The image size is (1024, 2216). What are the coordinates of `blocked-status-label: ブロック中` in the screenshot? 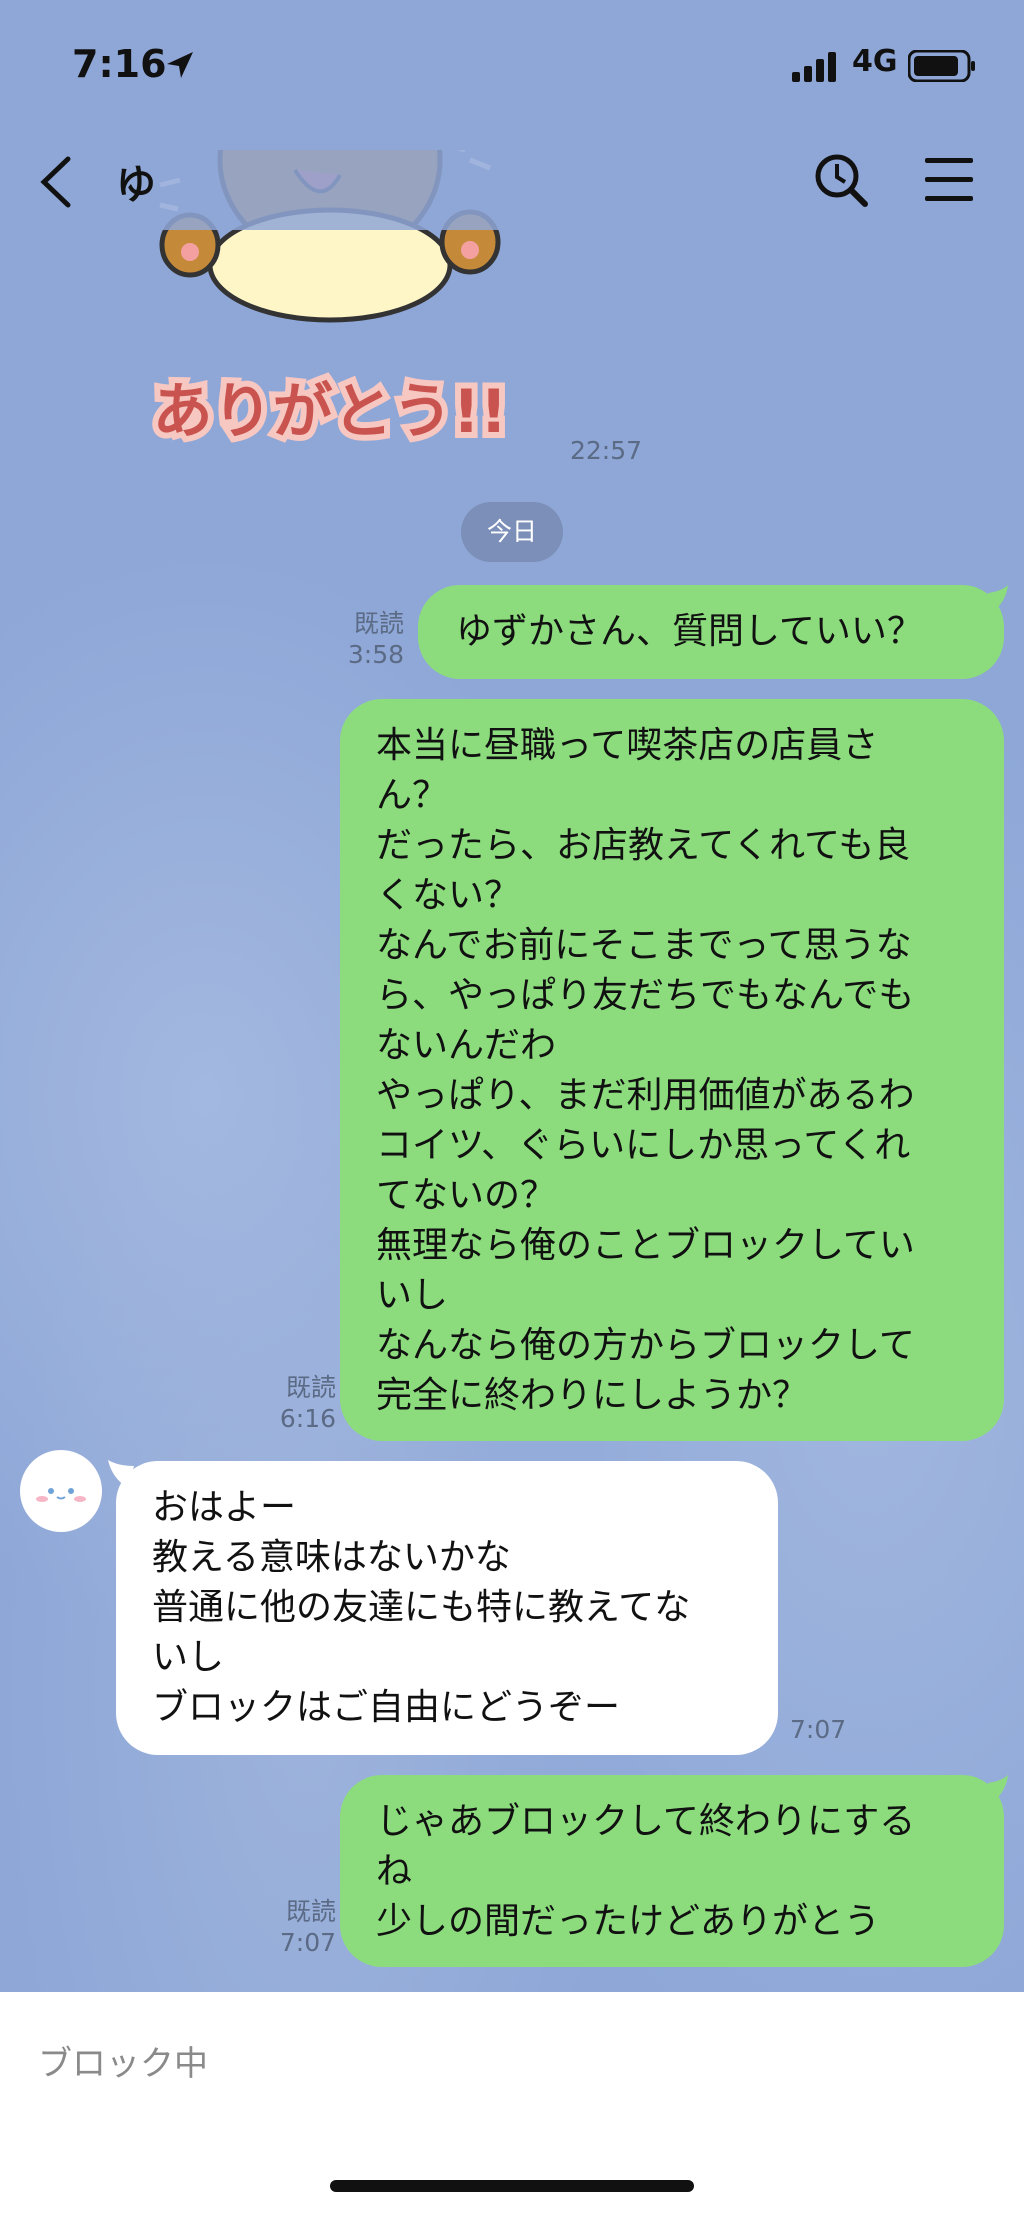 It's located at (123, 2064).